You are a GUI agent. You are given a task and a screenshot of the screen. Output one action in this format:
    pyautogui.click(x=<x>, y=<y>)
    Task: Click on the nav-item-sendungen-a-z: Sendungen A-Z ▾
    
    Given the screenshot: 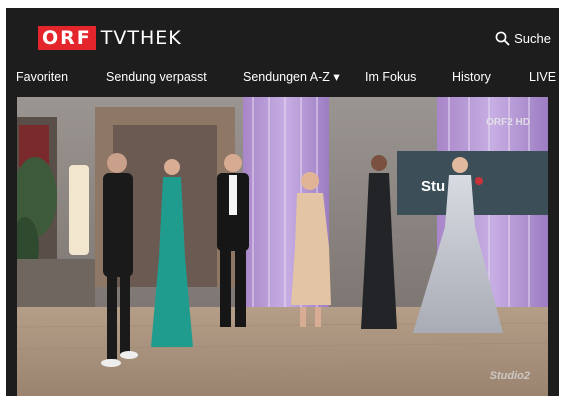 What is the action you would take?
    pyautogui.click(x=291, y=77)
    